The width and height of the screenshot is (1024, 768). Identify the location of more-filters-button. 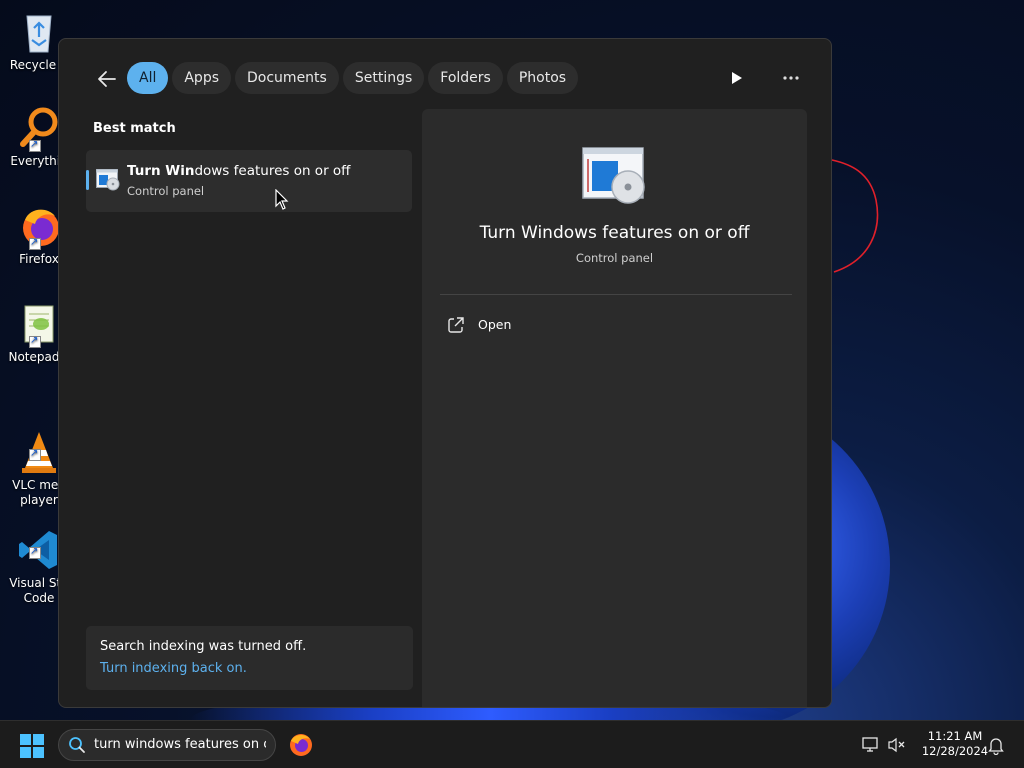
(737, 78).